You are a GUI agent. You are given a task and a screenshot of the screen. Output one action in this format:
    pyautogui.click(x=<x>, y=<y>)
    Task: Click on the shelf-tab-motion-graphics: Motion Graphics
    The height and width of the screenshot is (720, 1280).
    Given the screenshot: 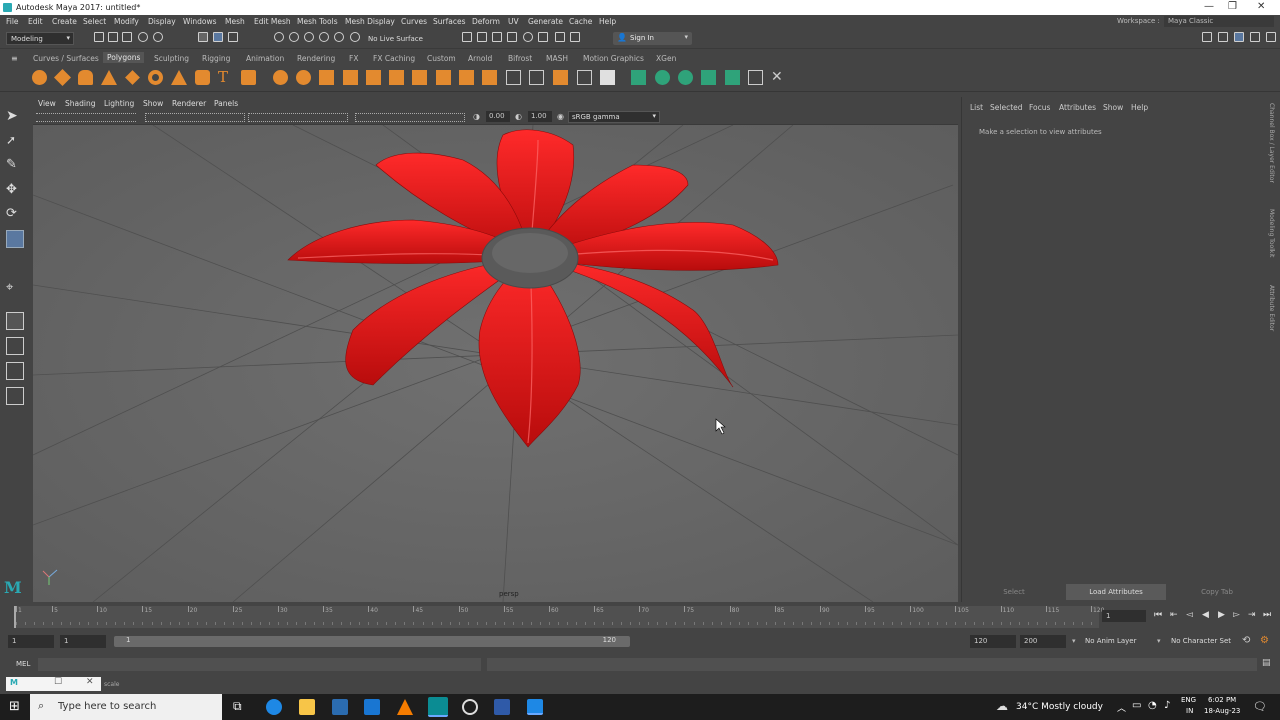 What is the action you would take?
    pyautogui.click(x=613, y=58)
    